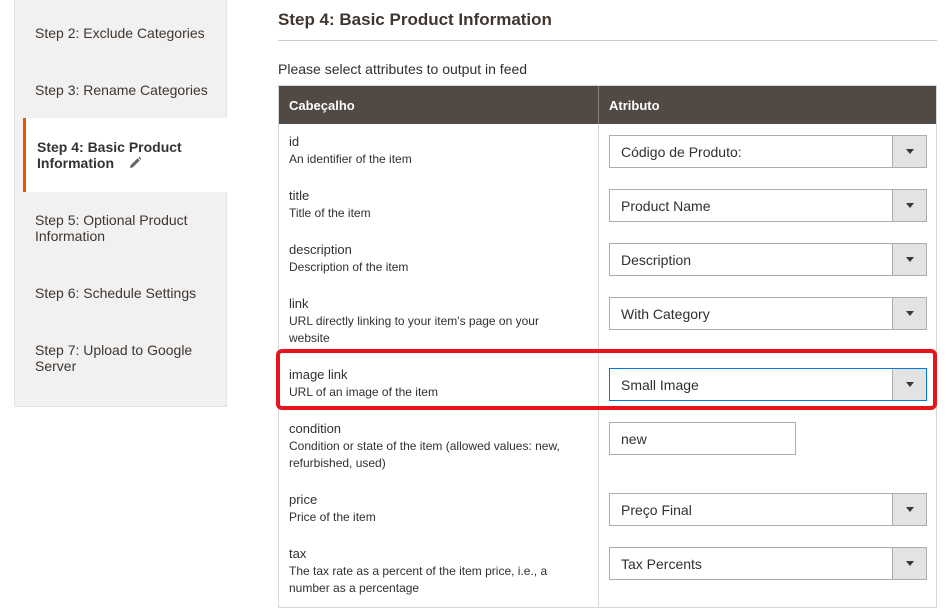  I want to click on header-divider, so click(598, 105).